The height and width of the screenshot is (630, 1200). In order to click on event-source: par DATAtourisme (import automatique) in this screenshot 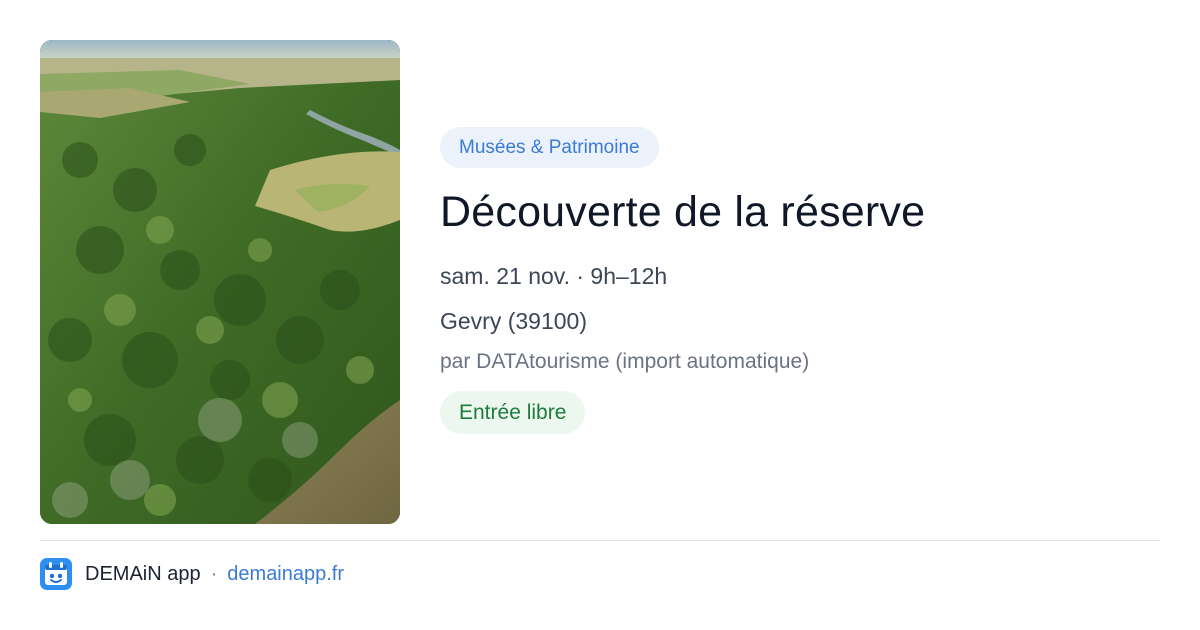, I will do `click(625, 361)`.